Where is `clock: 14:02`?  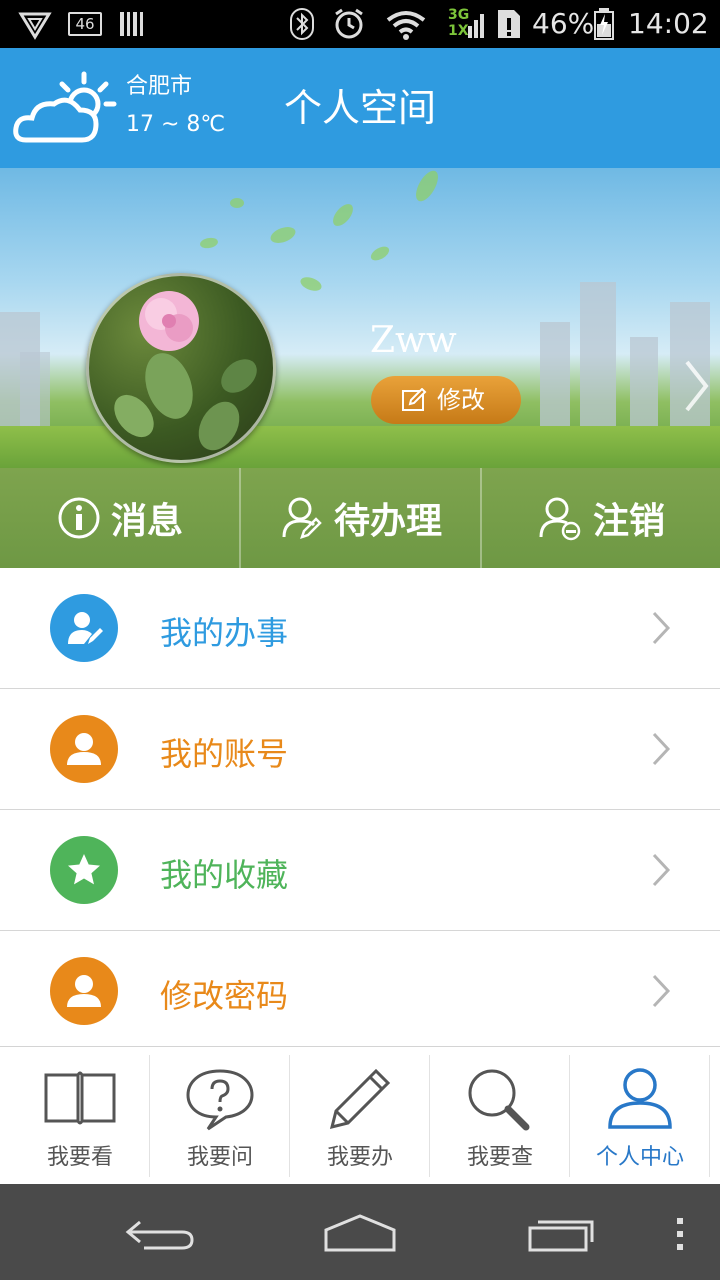
clock: 14:02 is located at coordinates (668, 23).